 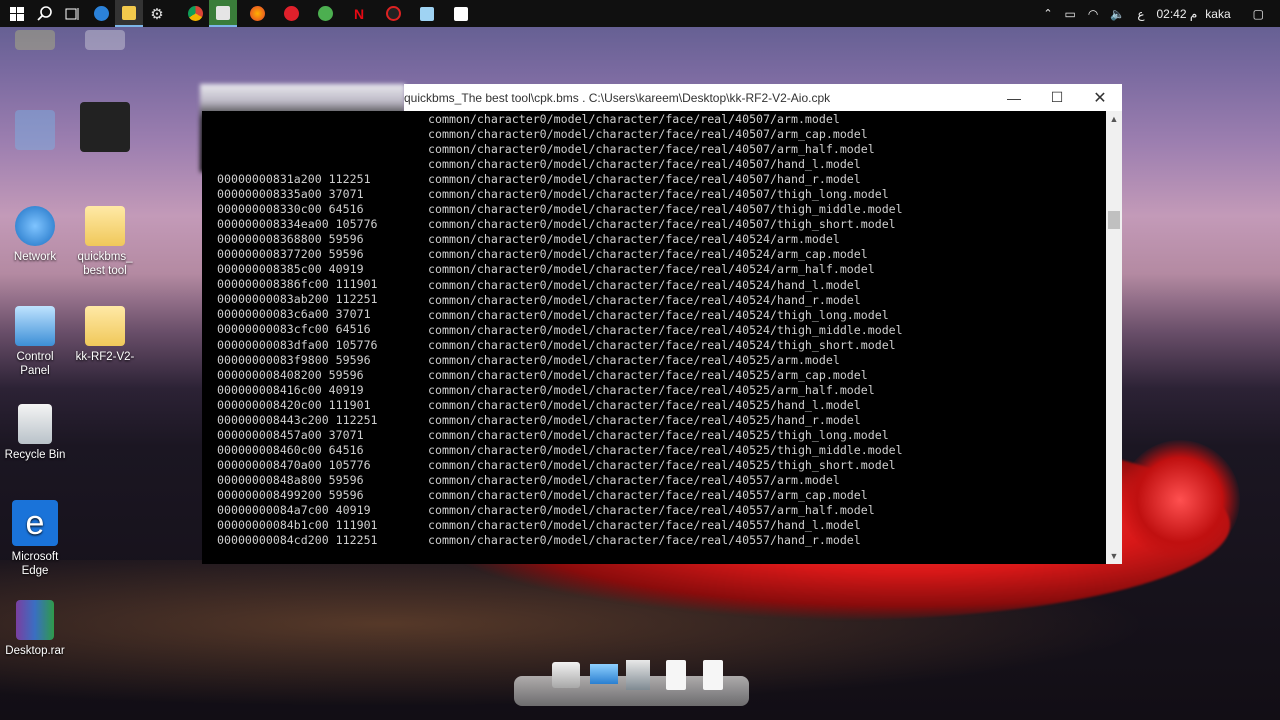 What do you see at coordinates (393, 13) in the screenshot?
I see `record-icon` at bounding box center [393, 13].